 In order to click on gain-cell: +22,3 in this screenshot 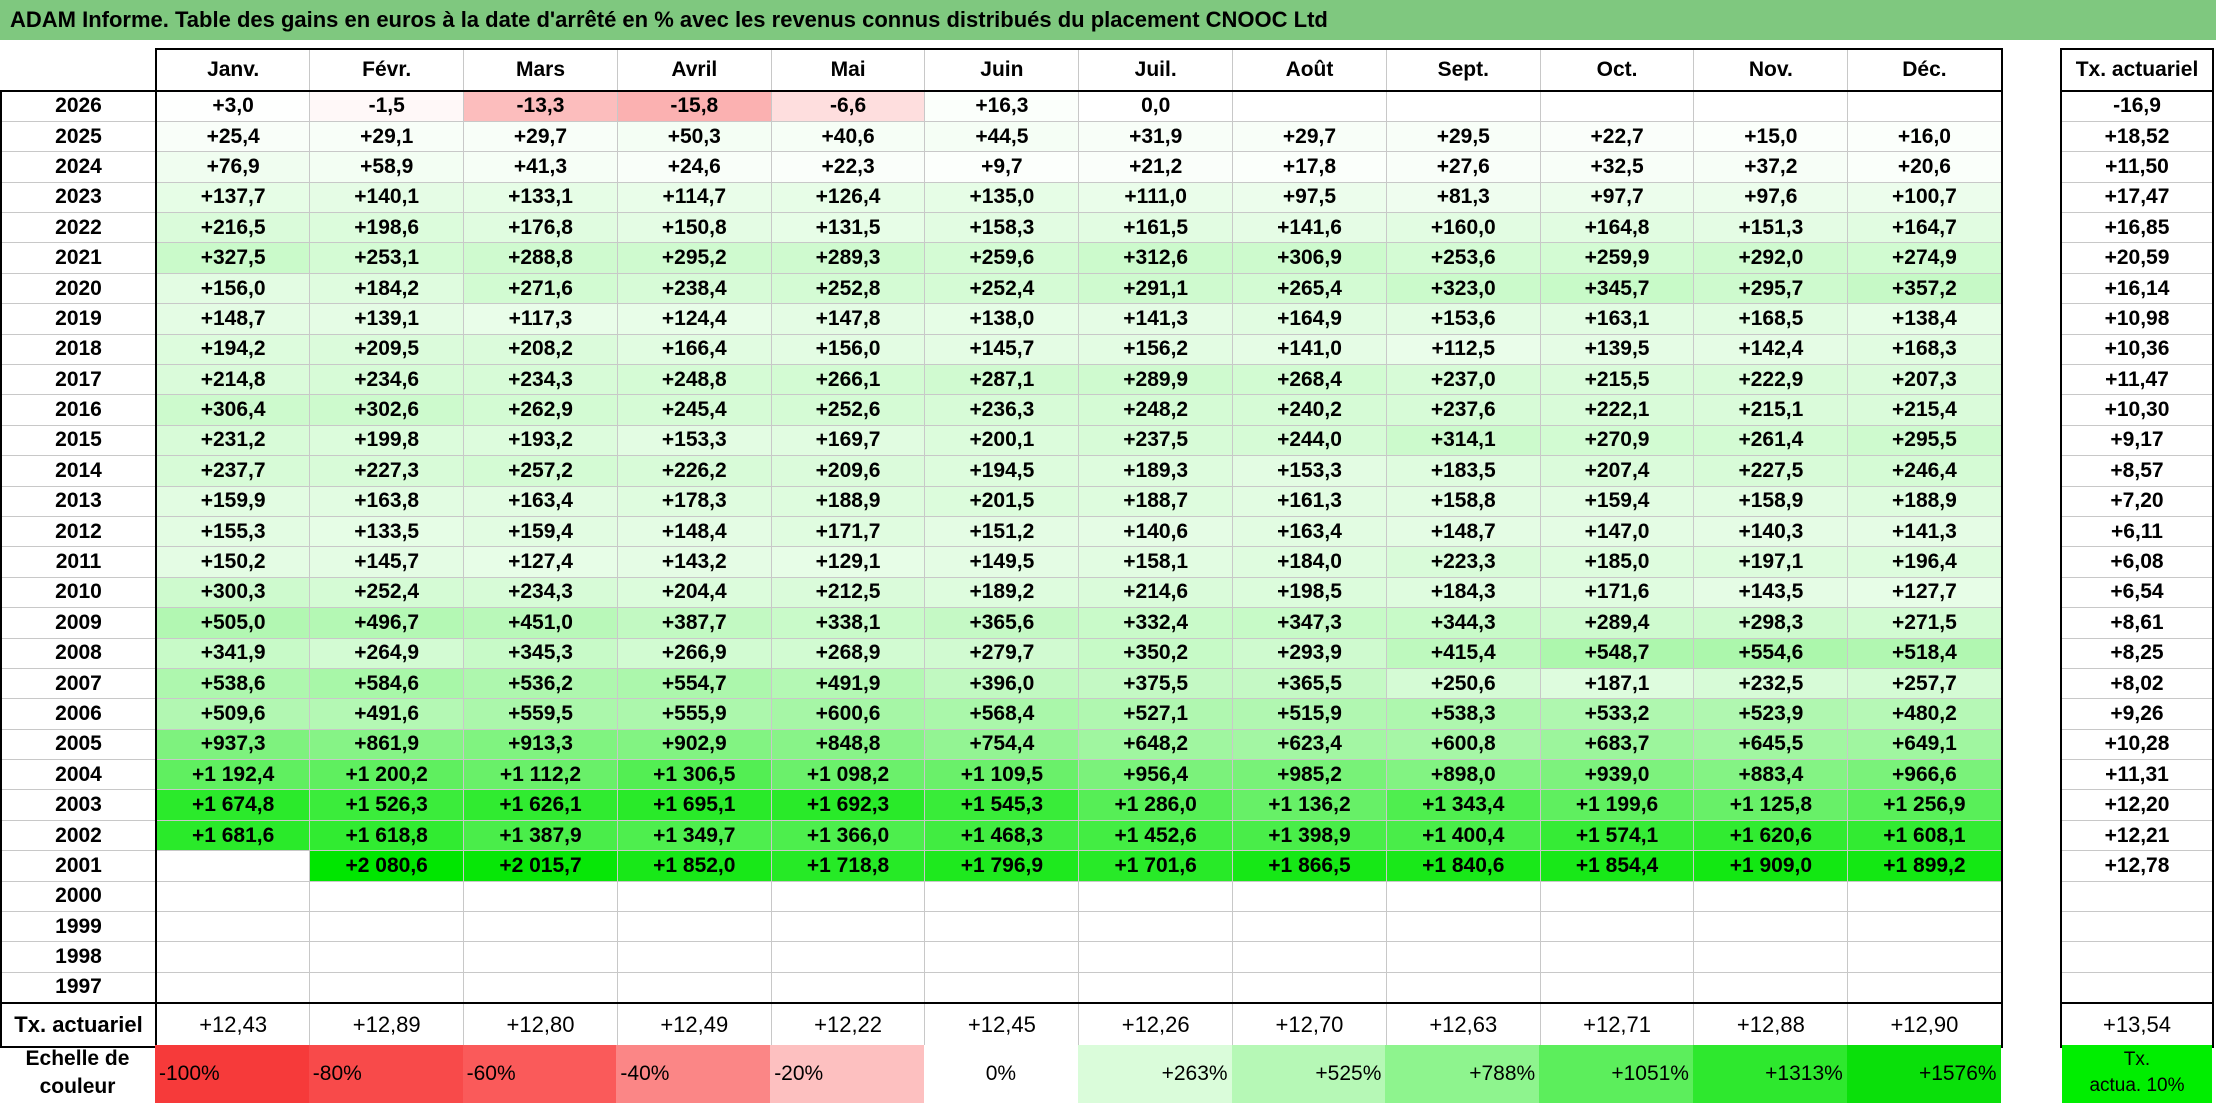, I will do `click(848, 167)`.